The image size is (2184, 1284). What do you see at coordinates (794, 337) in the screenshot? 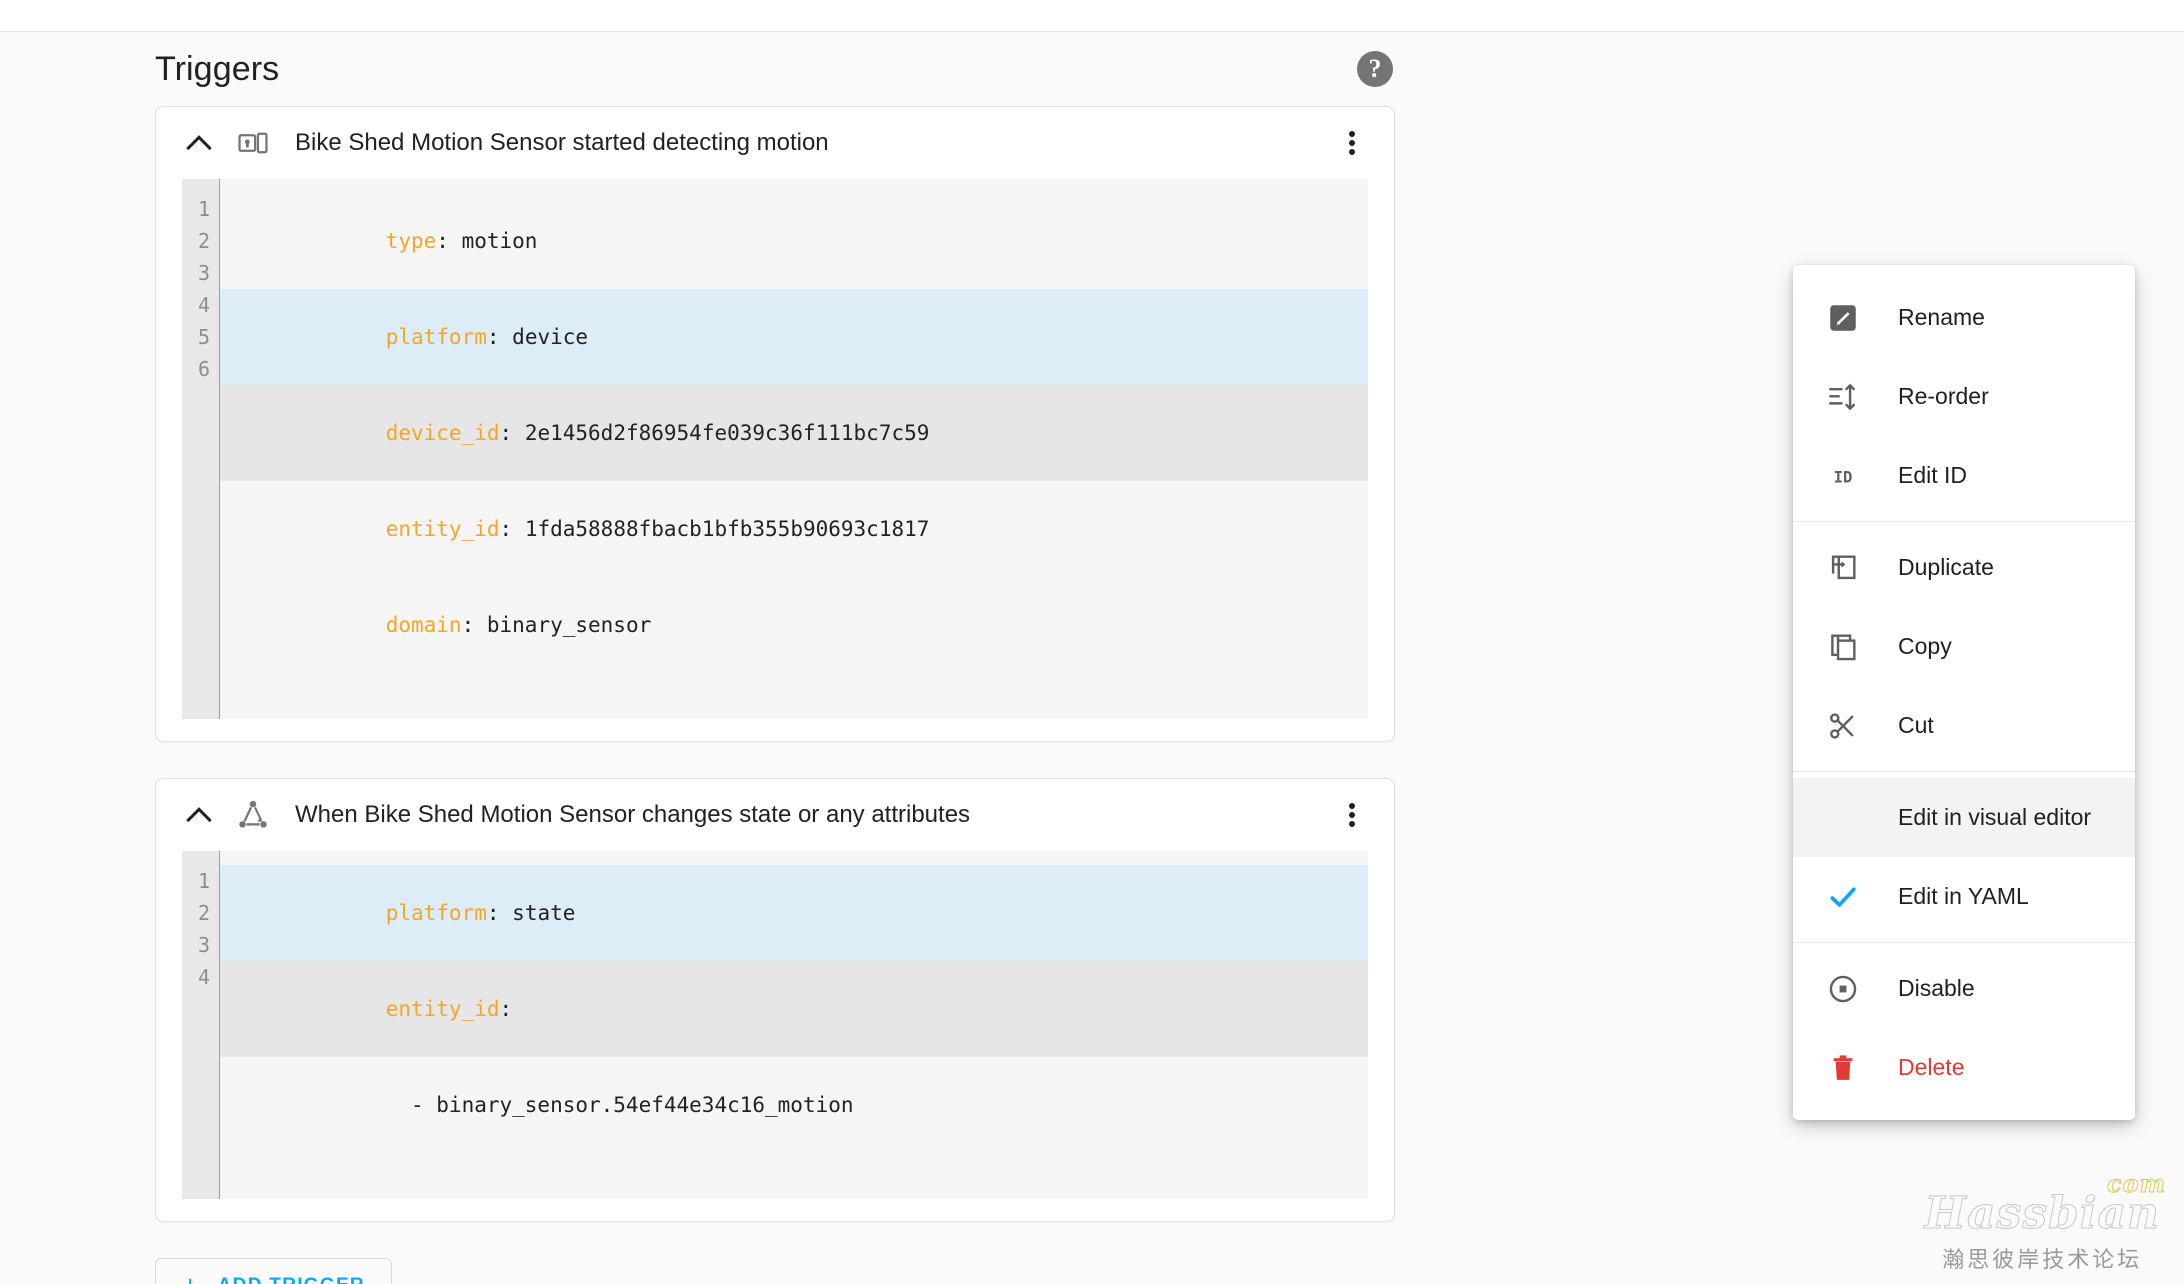
I see `yaml-line: platform: device` at bounding box center [794, 337].